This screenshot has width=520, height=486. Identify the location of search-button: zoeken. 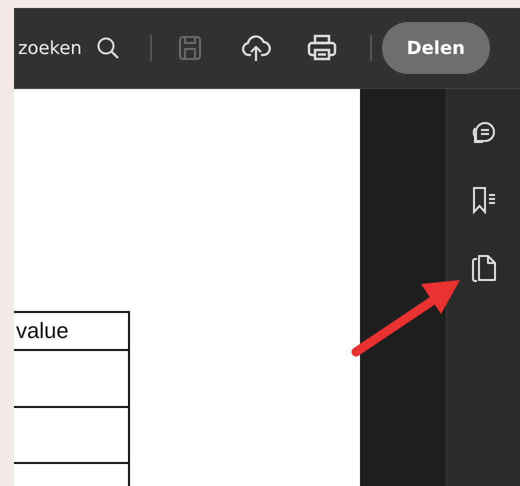
(69, 48).